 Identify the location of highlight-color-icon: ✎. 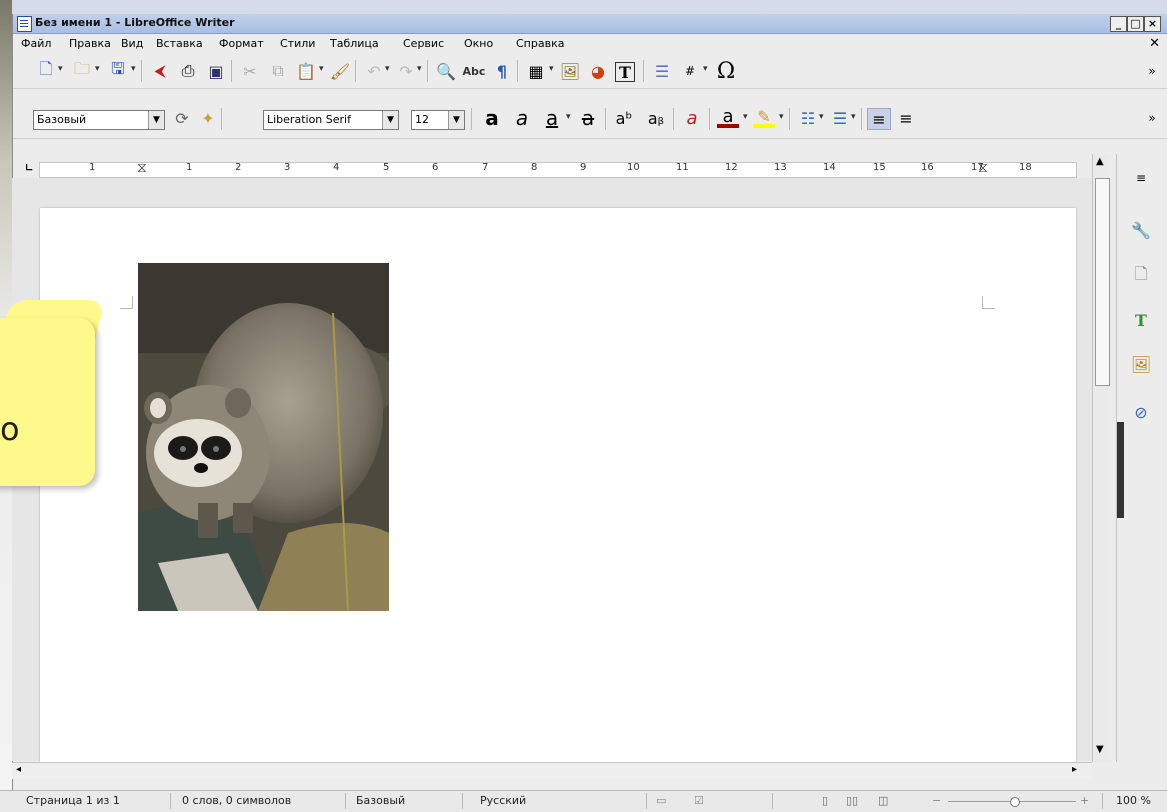
(764, 117).